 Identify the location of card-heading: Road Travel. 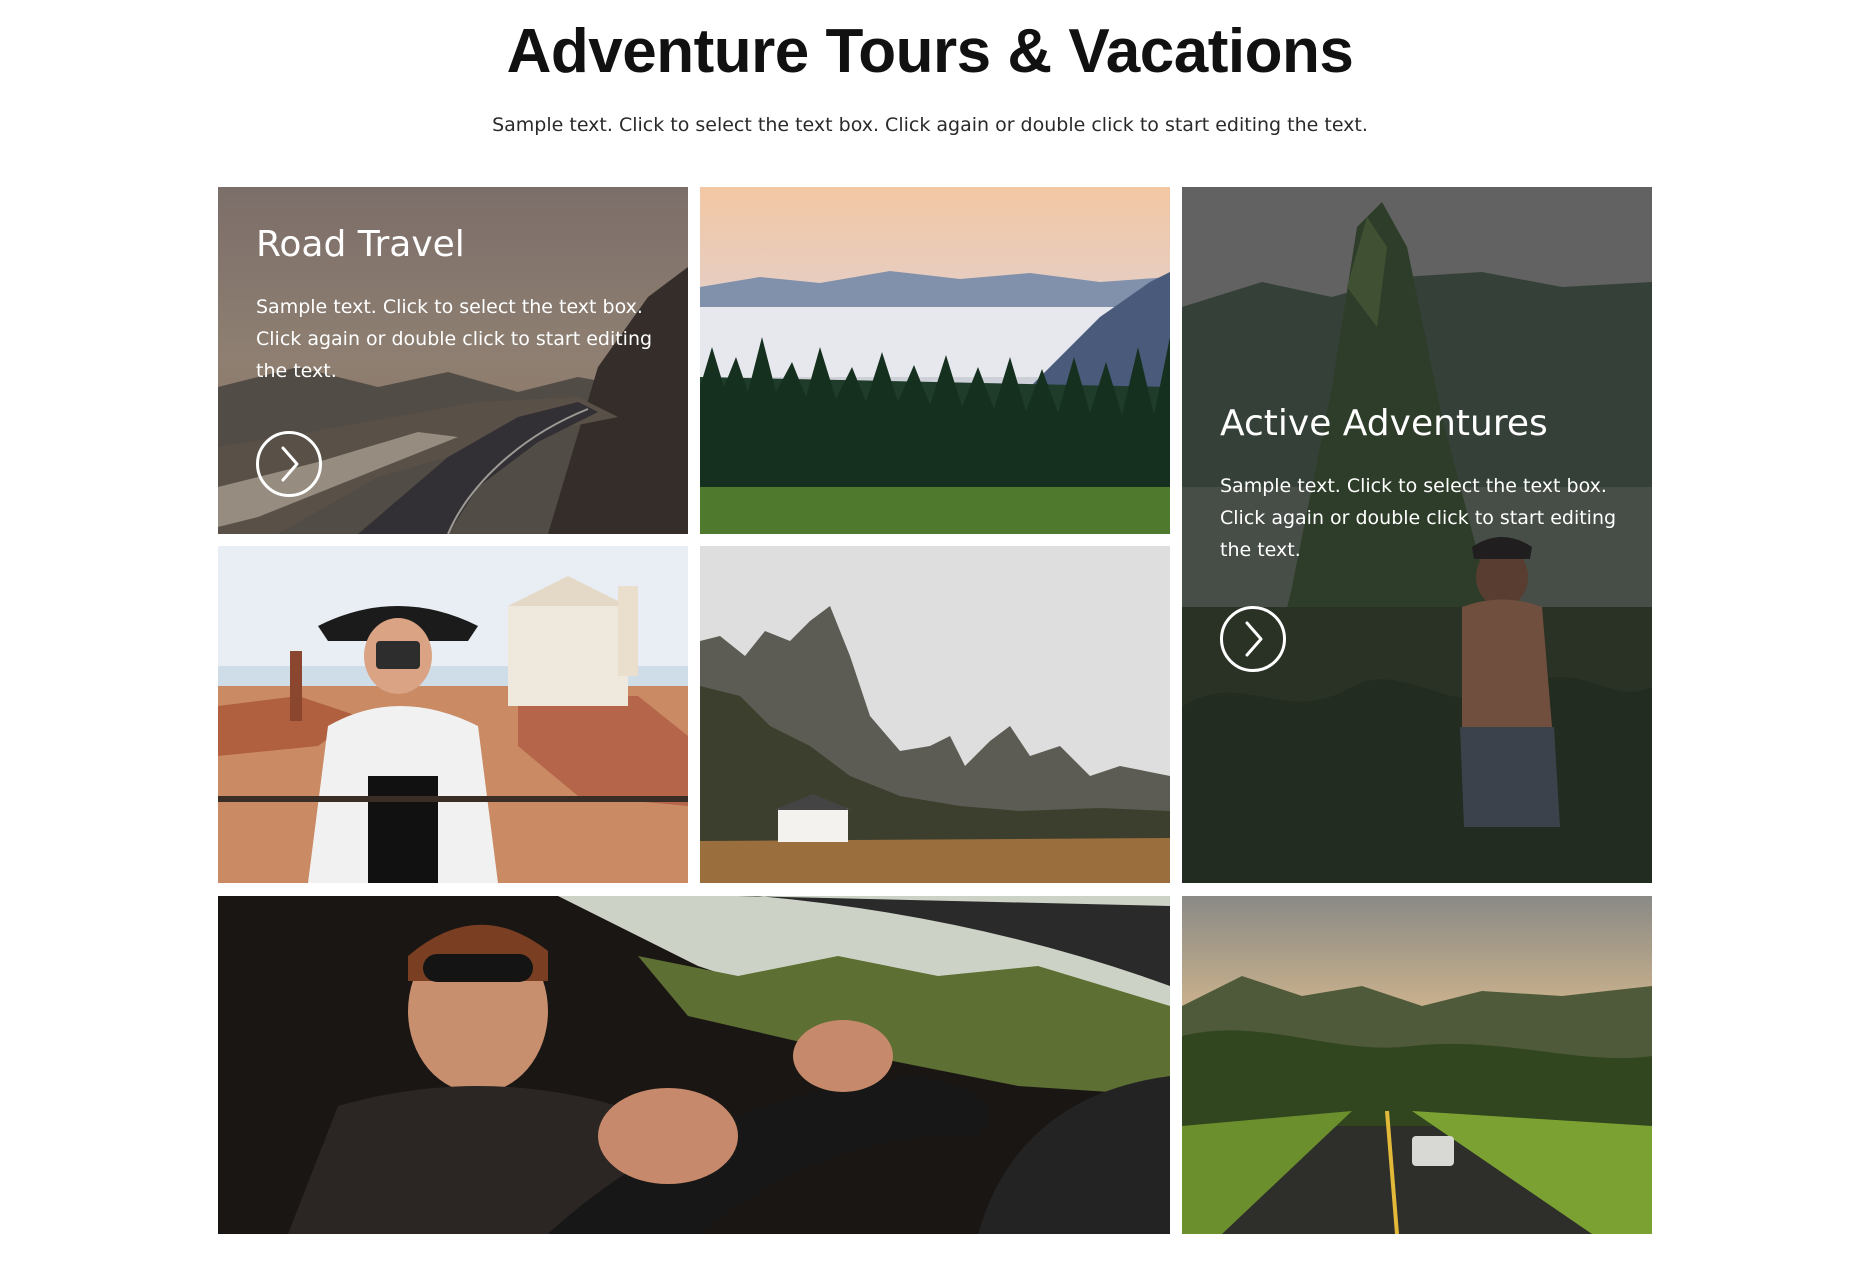
(360, 244).